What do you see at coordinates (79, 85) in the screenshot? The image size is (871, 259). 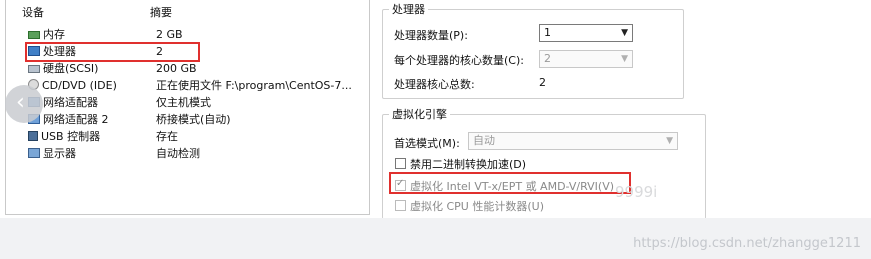 I see `device-name: CD/DVD (IDE)` at bounding box center [79, 85].